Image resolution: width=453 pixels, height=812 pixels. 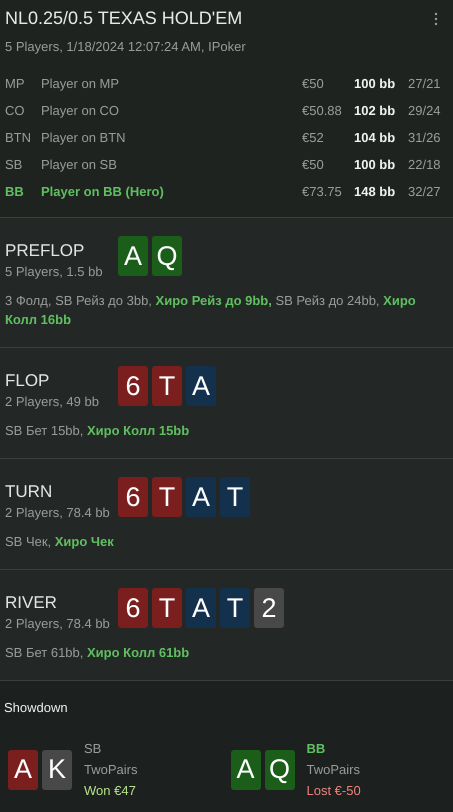 I want to click on player-name: Player on CO, so click(x=80, y=110).